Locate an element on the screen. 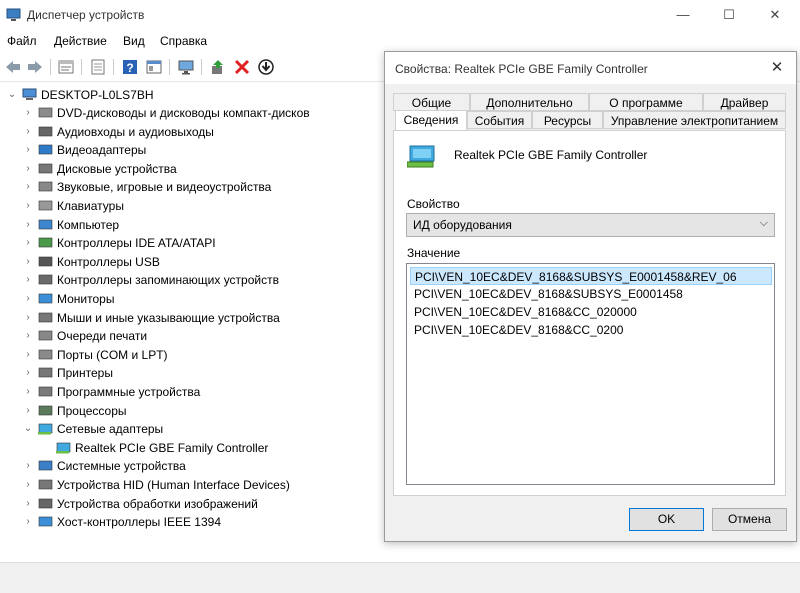 This screenshot has height=593, width=800. uninstall-icon is located at coordinates (242, 67).